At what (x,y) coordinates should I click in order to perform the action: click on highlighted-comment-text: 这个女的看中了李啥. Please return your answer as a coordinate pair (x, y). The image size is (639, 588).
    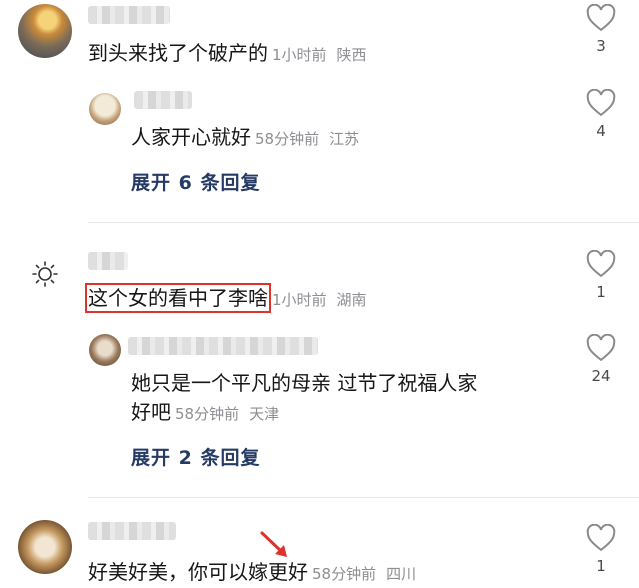
    Looking at the image, I should click on (178, 298).